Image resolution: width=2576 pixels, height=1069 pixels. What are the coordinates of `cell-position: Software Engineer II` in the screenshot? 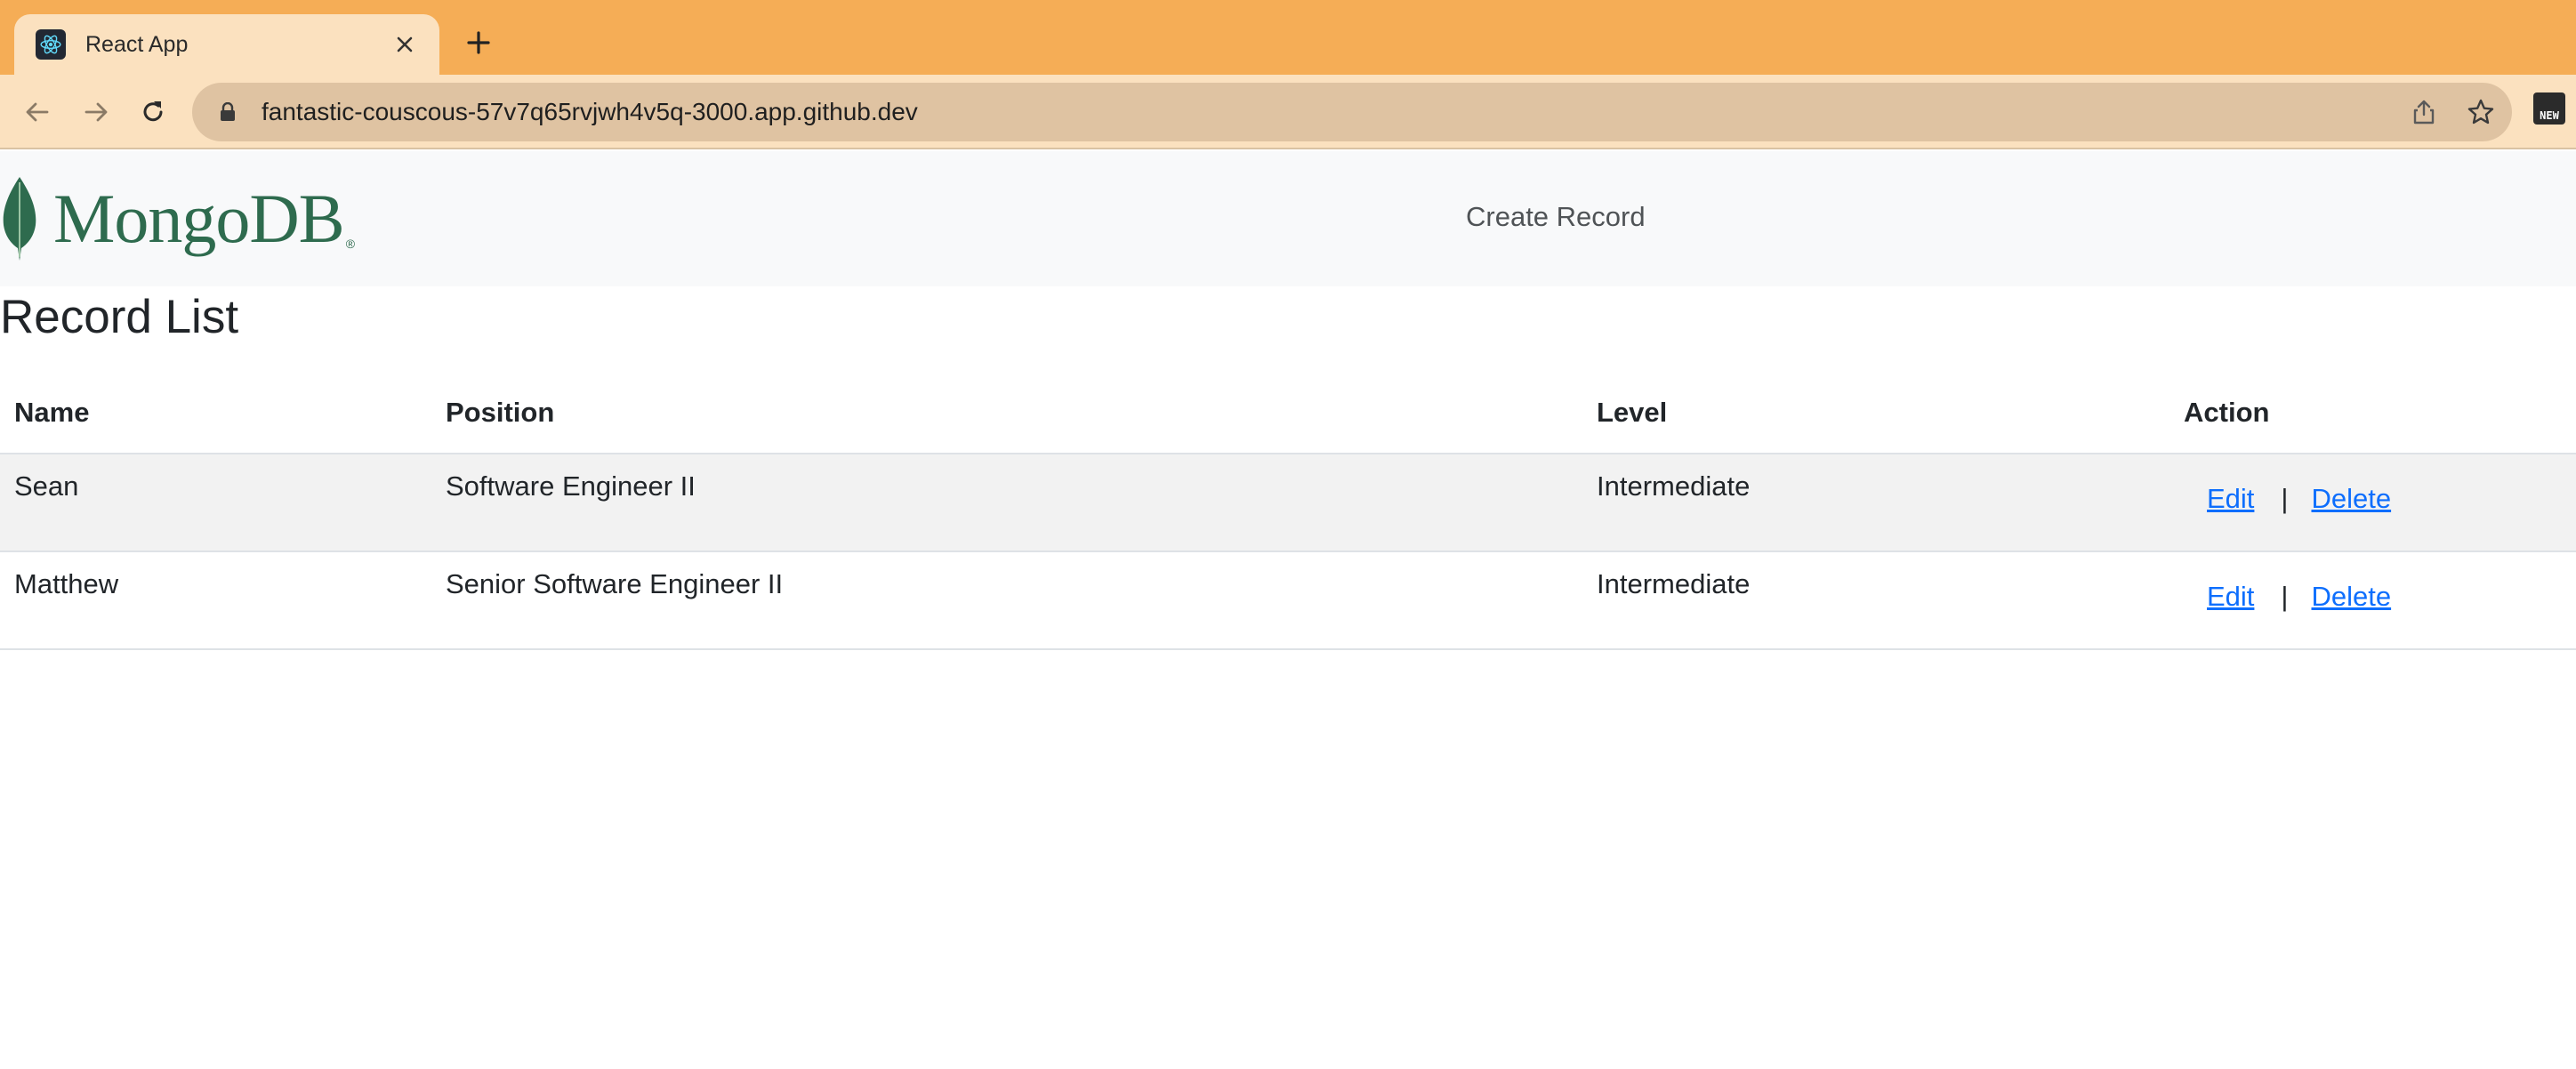 It's located at (1006, 503).